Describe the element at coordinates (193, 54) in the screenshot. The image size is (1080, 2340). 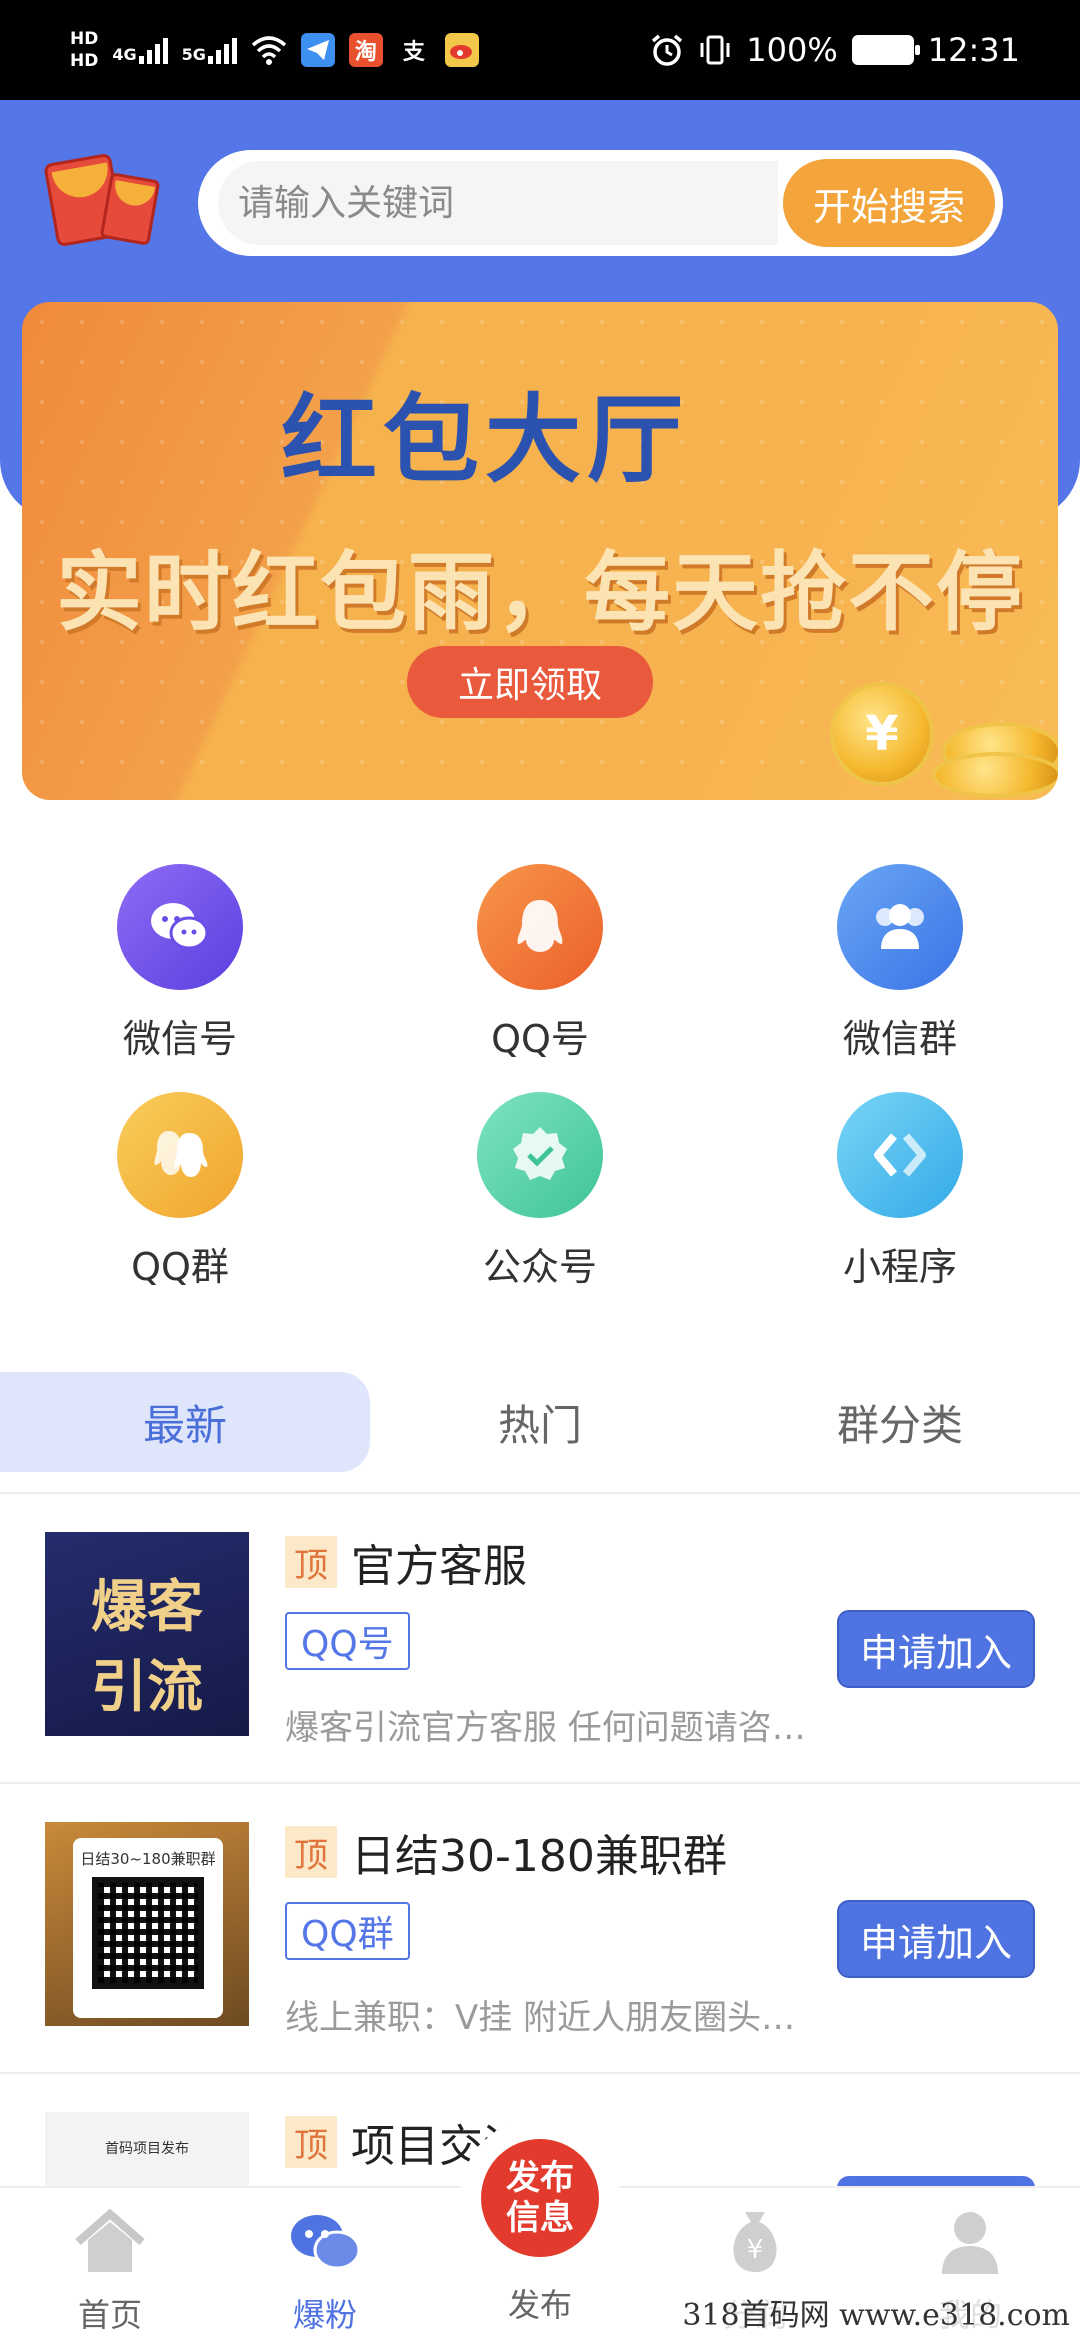
I see `network-type-2: 5G` at that location.